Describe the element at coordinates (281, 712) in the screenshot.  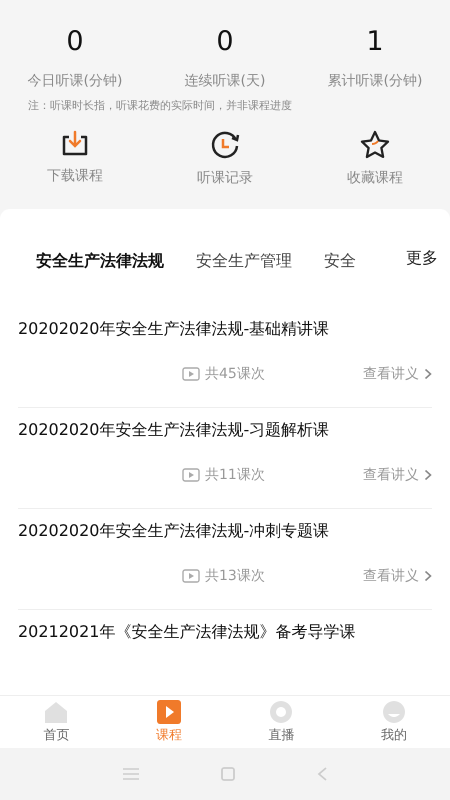
I see `live-icon` at that location.